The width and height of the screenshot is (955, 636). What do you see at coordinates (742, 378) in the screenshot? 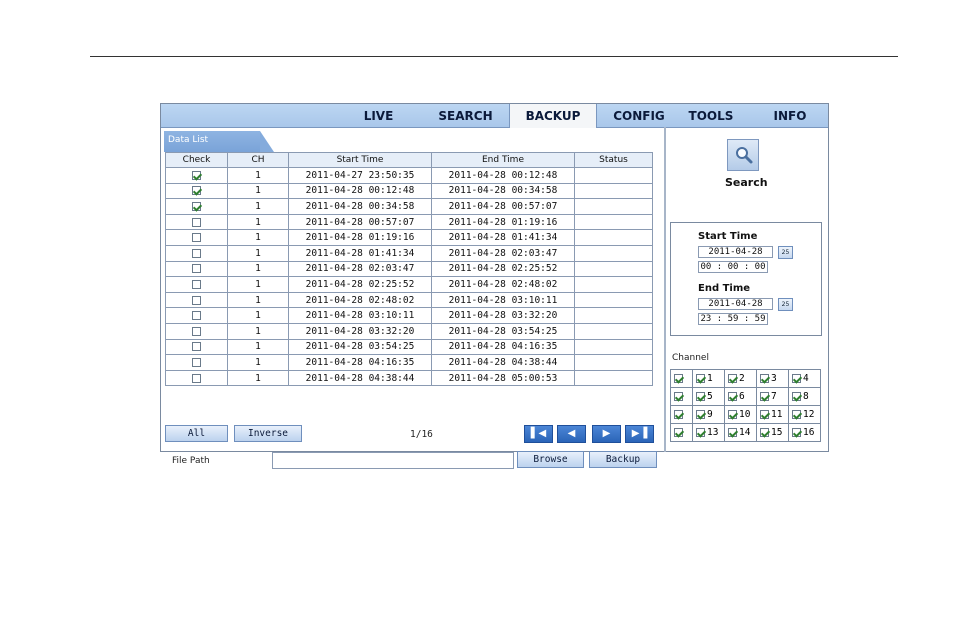
I see `channel-number: 2` at bounding box center [742, 378].